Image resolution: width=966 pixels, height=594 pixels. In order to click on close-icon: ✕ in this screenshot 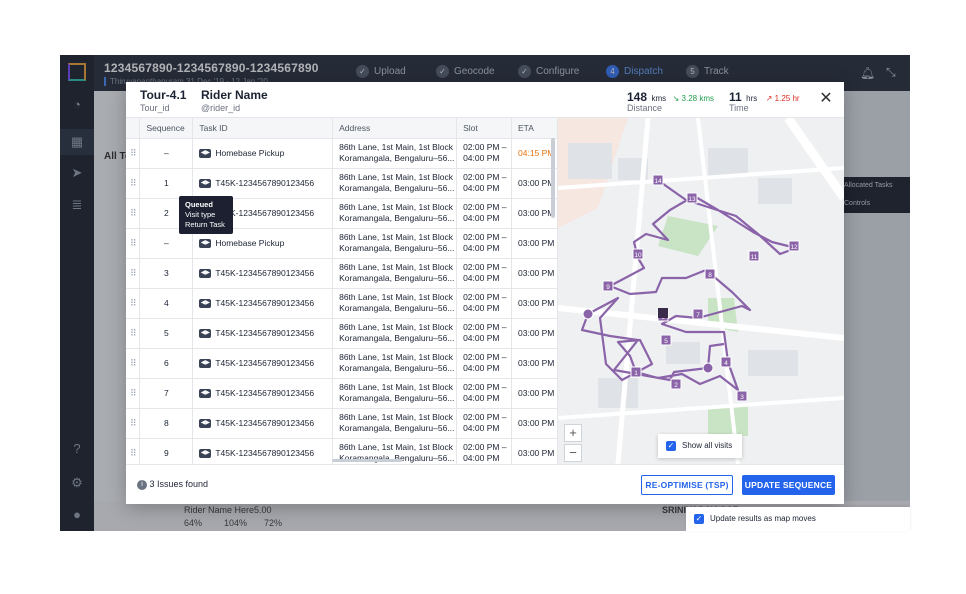, I will do `click(826, 99)`.